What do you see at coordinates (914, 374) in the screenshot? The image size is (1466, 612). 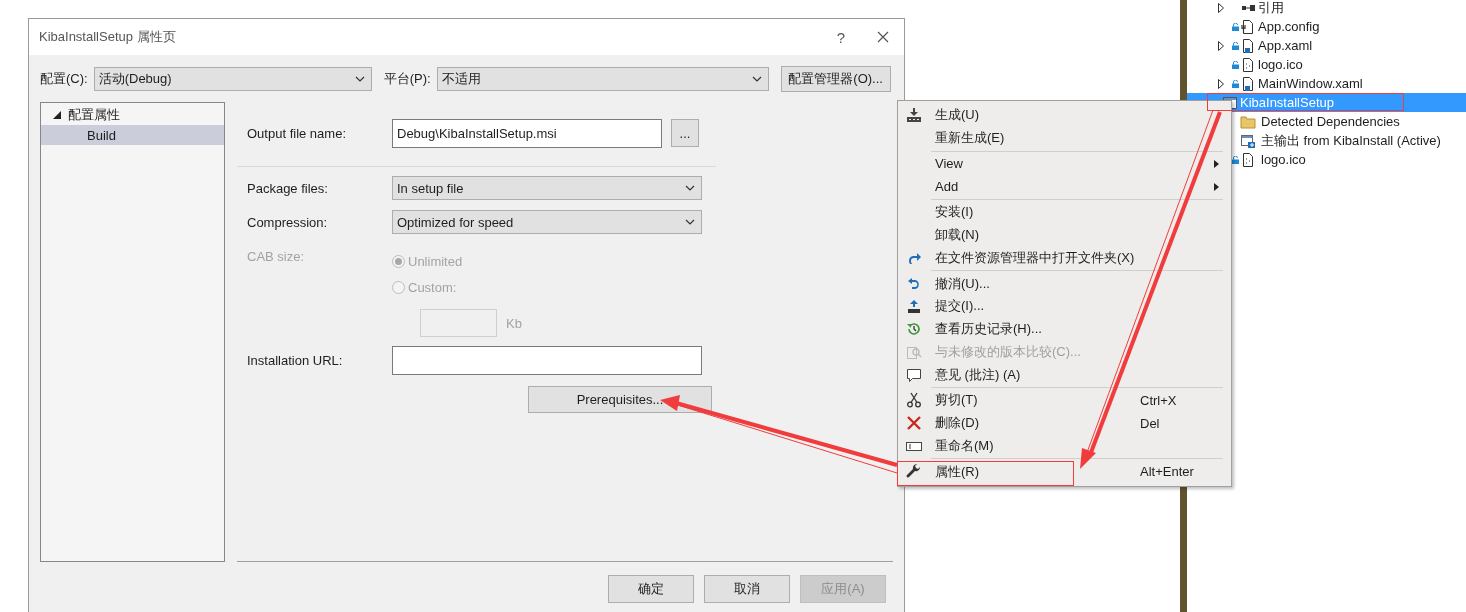 I see `comment-icon` at bounding box center [914, 374].